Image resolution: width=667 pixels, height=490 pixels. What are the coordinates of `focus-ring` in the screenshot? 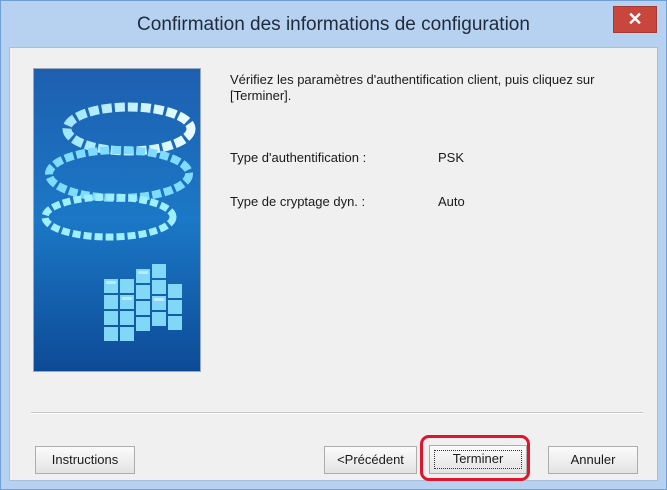 It's located at (478, 459).